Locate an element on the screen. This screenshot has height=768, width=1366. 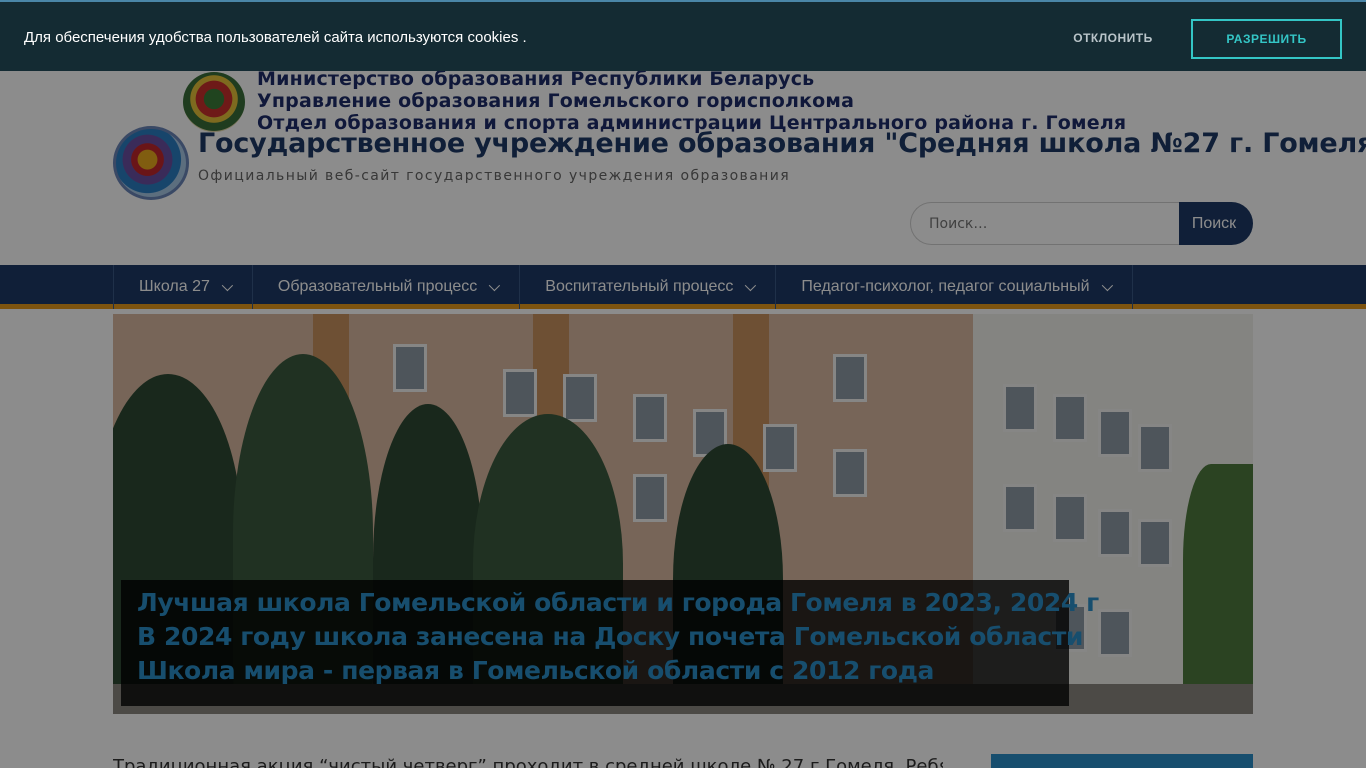
cookie-allow-button: РАЗРЕШИТЬ is located at coordinates (1266, 39).